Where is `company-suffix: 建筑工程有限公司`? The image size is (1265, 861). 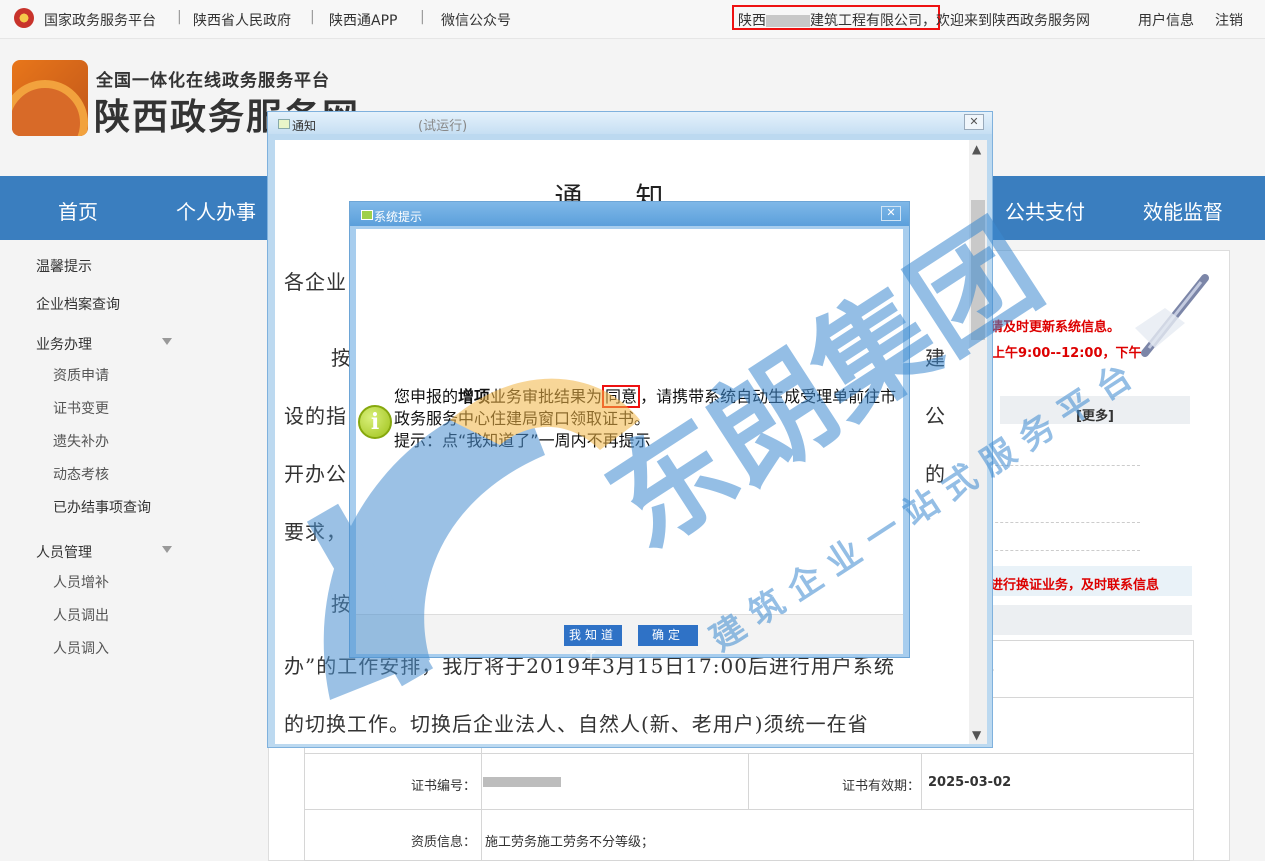
company-suffix: 建筑工程有限公司 is located at coordinates (866, 21).